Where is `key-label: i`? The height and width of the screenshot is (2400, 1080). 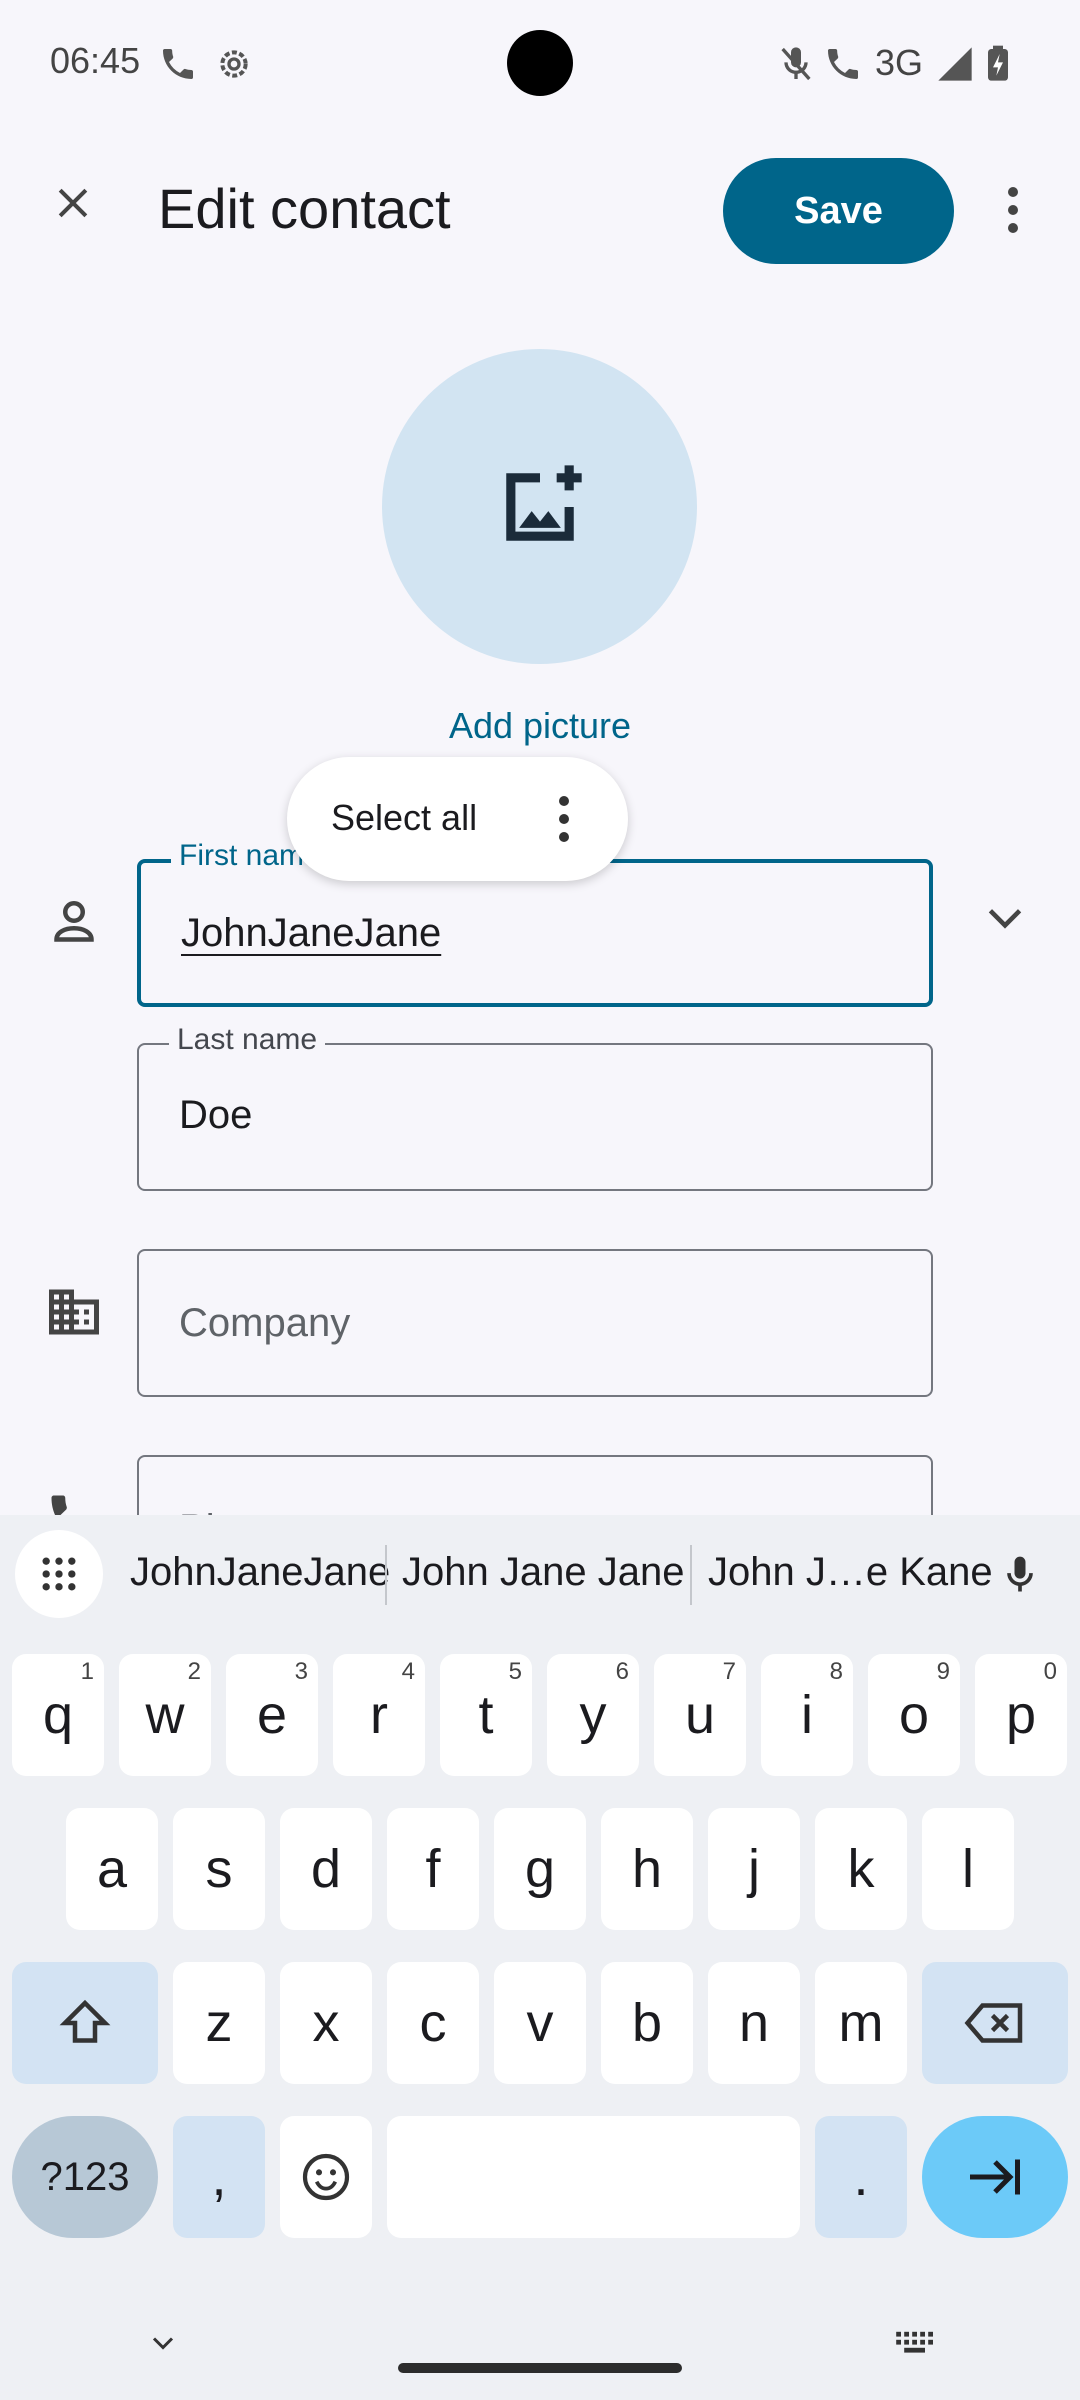 key-label: i is located at coordinates (807, 1715).